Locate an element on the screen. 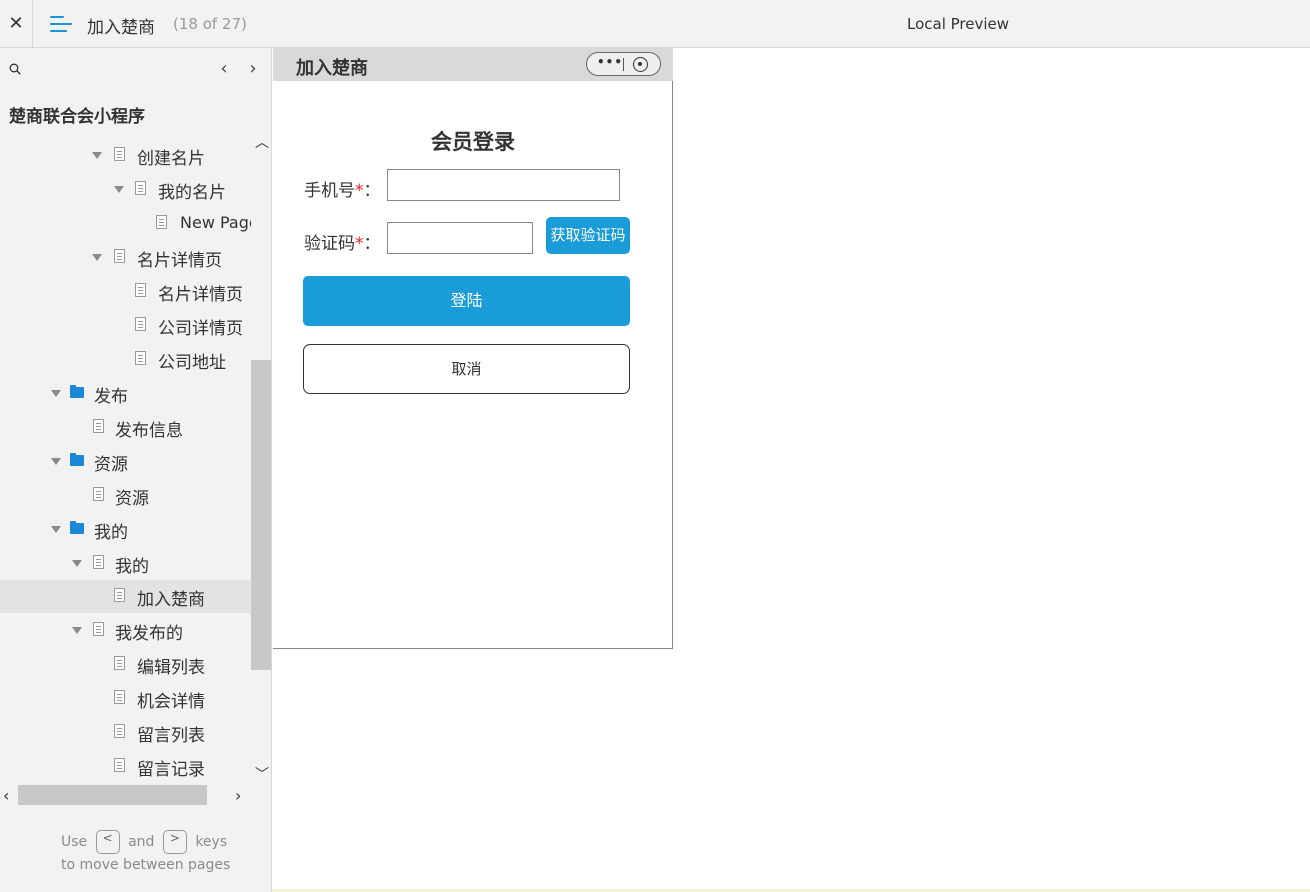 Image resolution: width=1310 pixels, height=892 pixels. page-count: (18 of 27) is located at coordinates (210, 24).